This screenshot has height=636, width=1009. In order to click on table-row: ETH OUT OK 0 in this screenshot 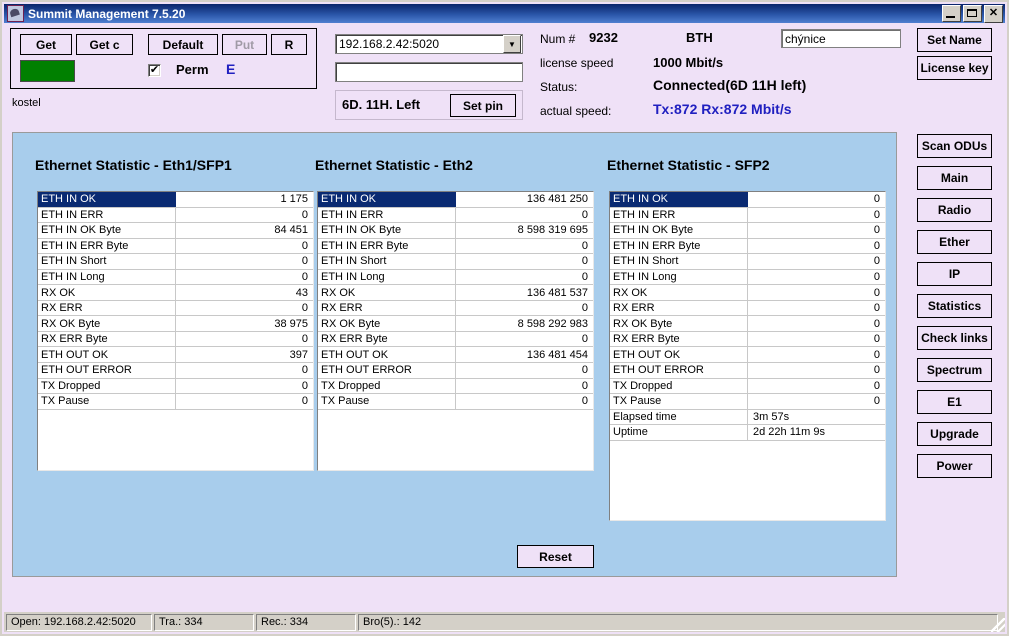, I will do `click(747, 355)`.